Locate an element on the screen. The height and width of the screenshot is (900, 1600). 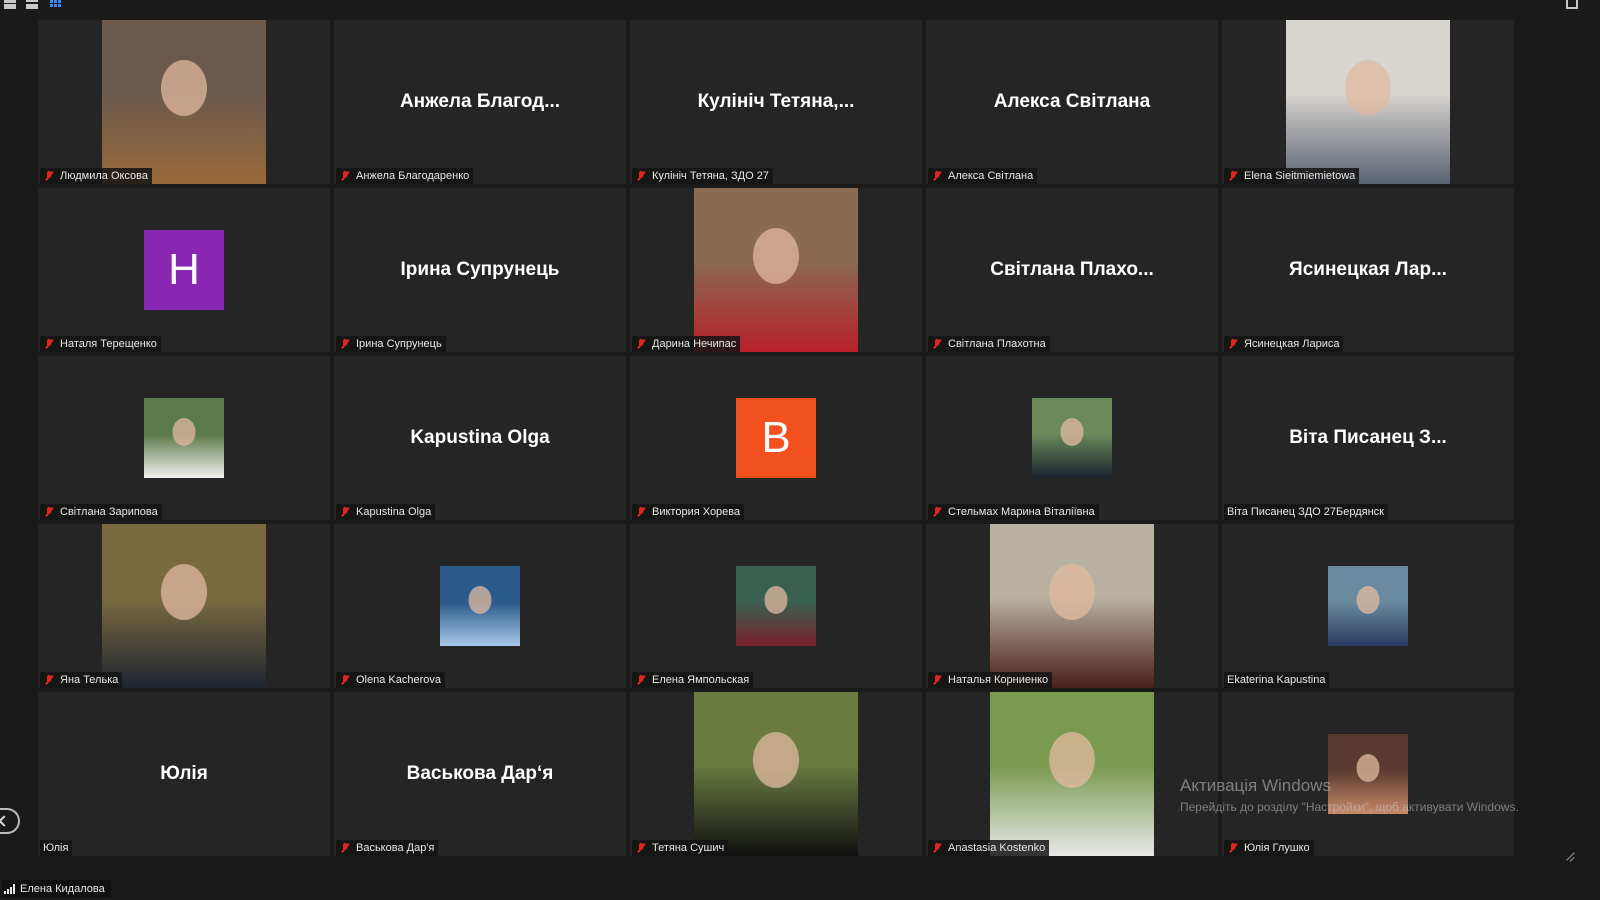
participant-display-name: Юлія is located at coordinates (184, 773).